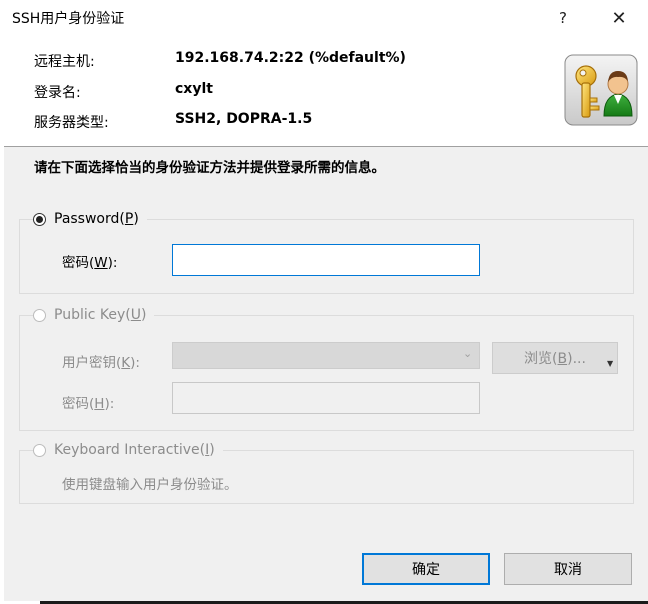 The image size is (648, 604). I want to click on host-value: 192.168.74.2:22 (%default%), so click(290, 58).